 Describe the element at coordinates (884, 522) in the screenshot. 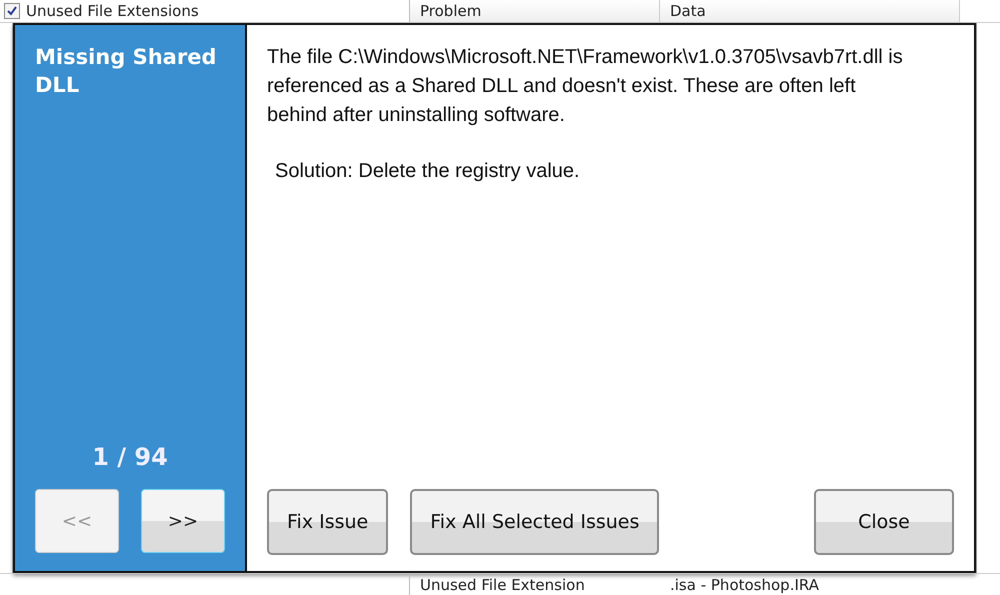

I see `close-button: Close` at that location.